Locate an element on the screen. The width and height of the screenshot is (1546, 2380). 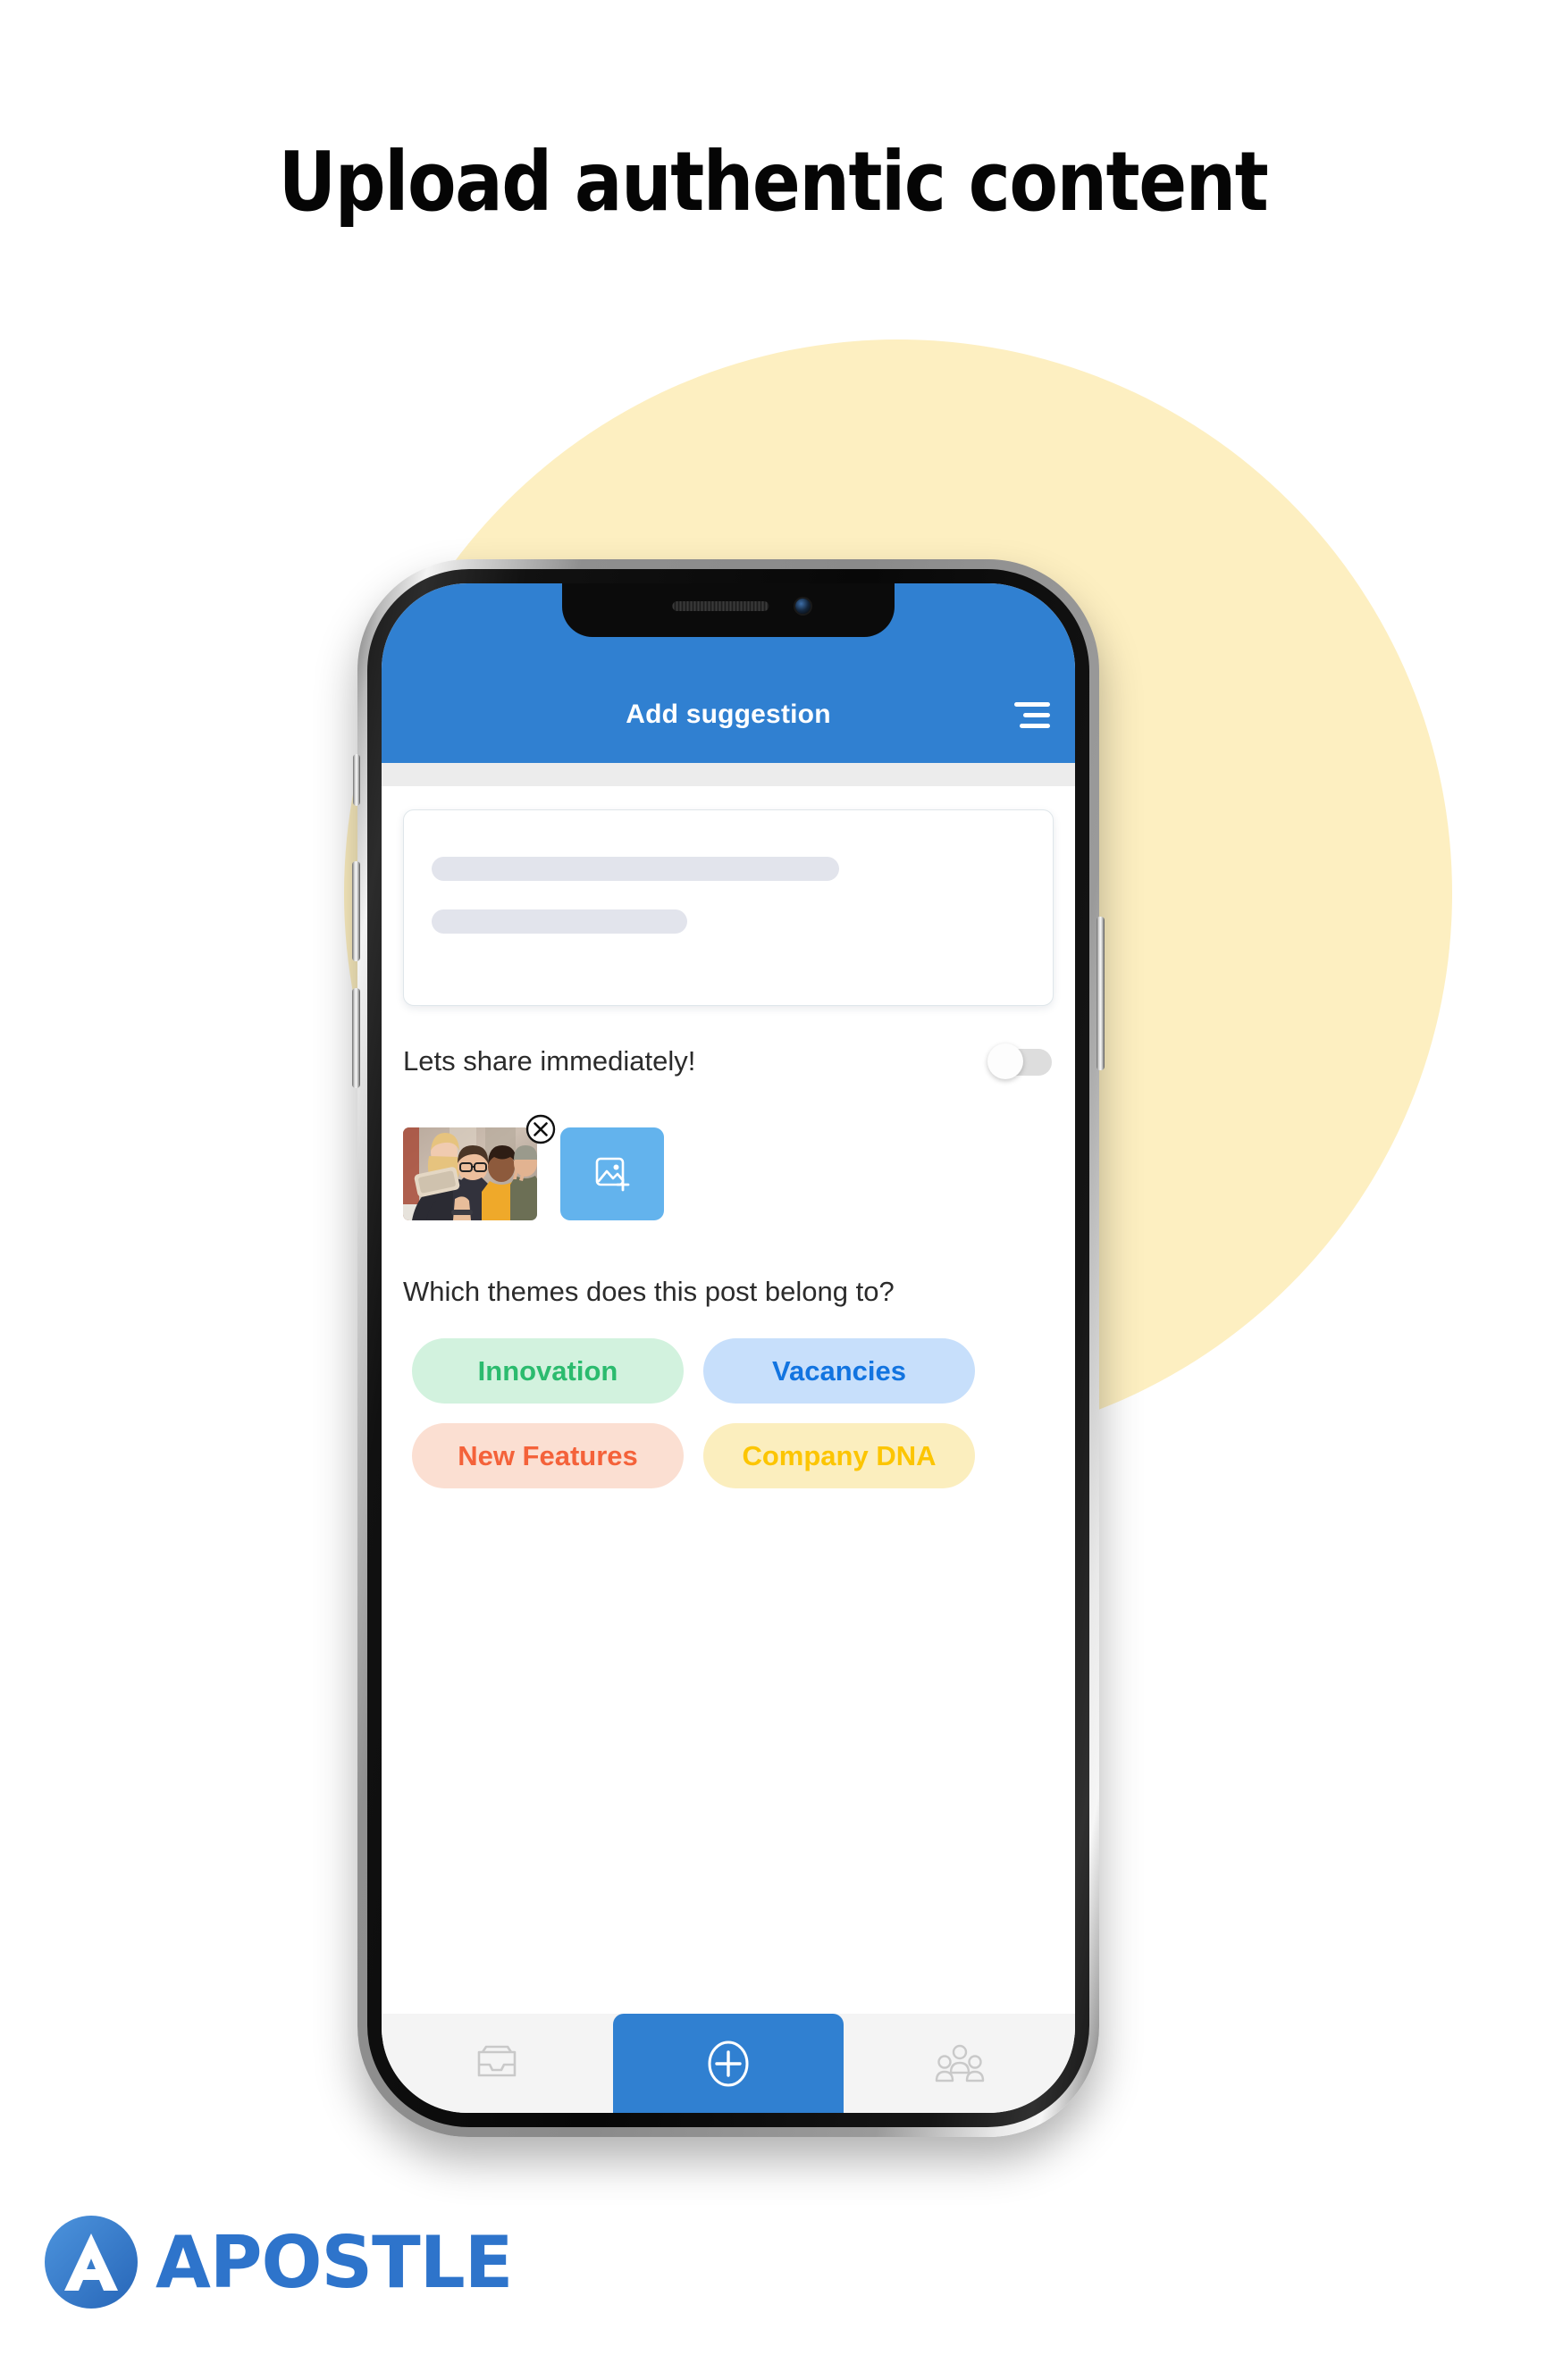
add-image-button is located at coordinates (612, 1173).